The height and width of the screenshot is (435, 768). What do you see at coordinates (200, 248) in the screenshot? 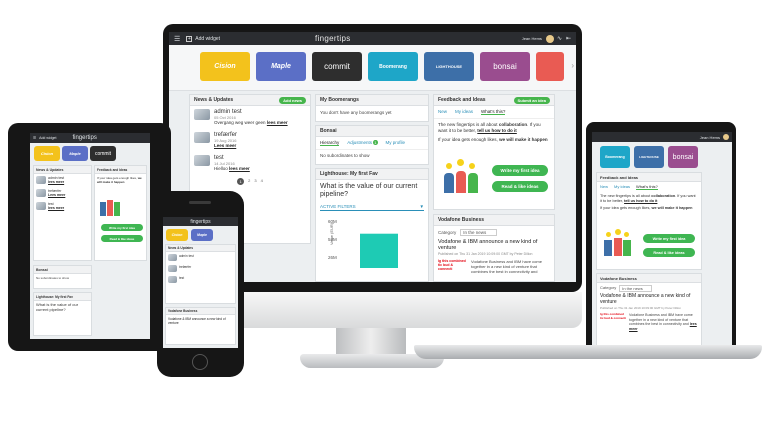
I see `news-header: News & Updates` at bounding box center [200, 248].